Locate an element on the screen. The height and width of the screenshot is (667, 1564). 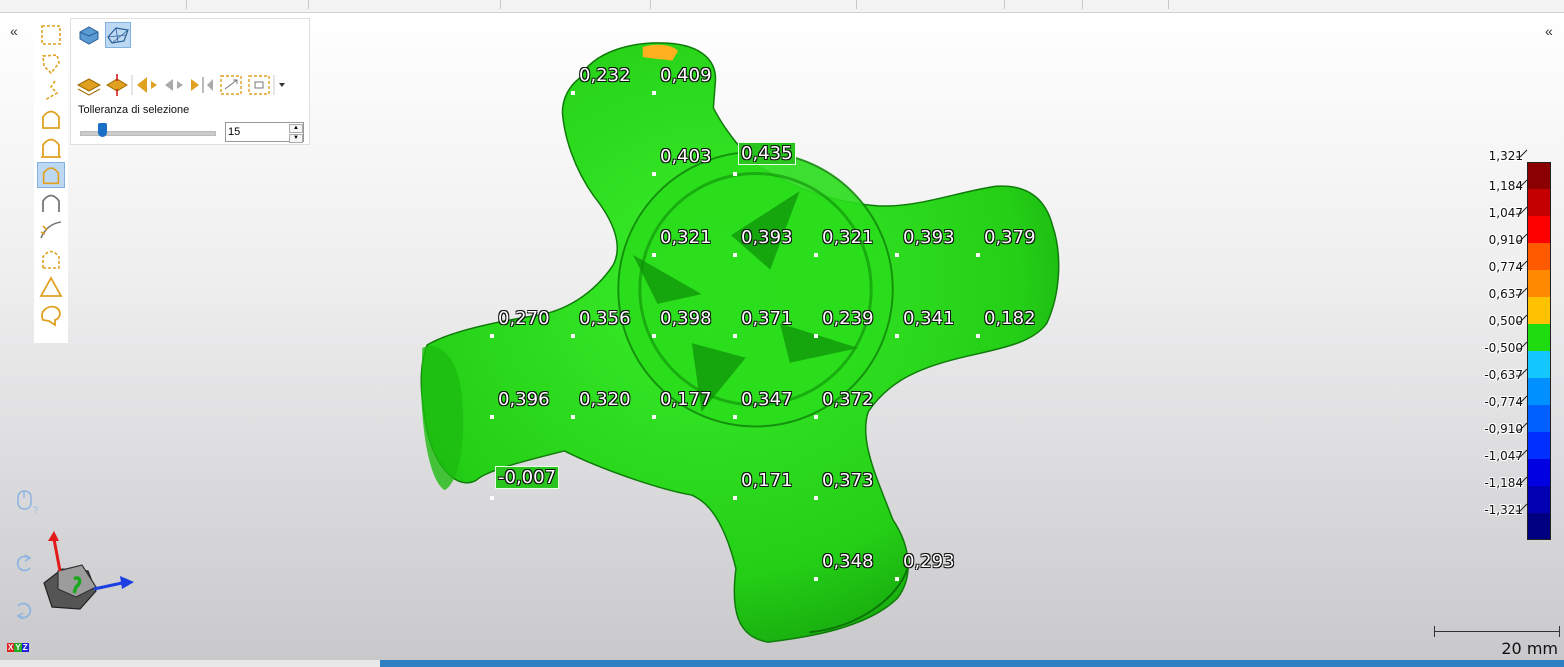
surface-select-icon is located at coordinates (51, 119).